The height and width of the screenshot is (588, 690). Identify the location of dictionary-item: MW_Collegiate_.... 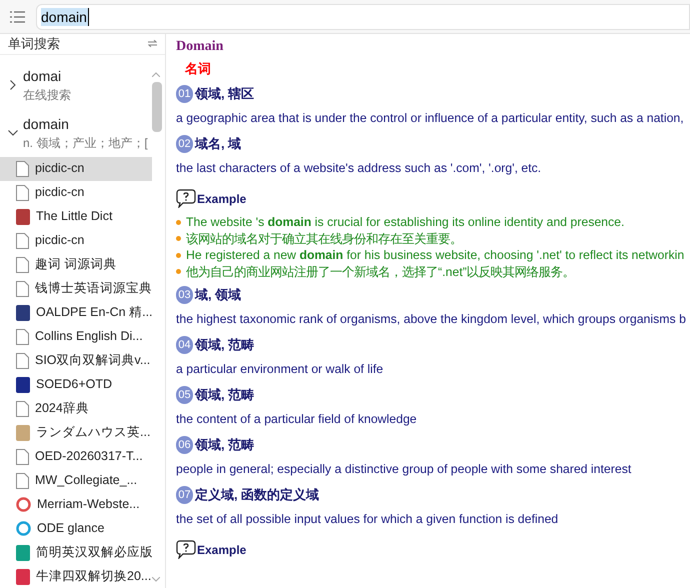
(76, 480).